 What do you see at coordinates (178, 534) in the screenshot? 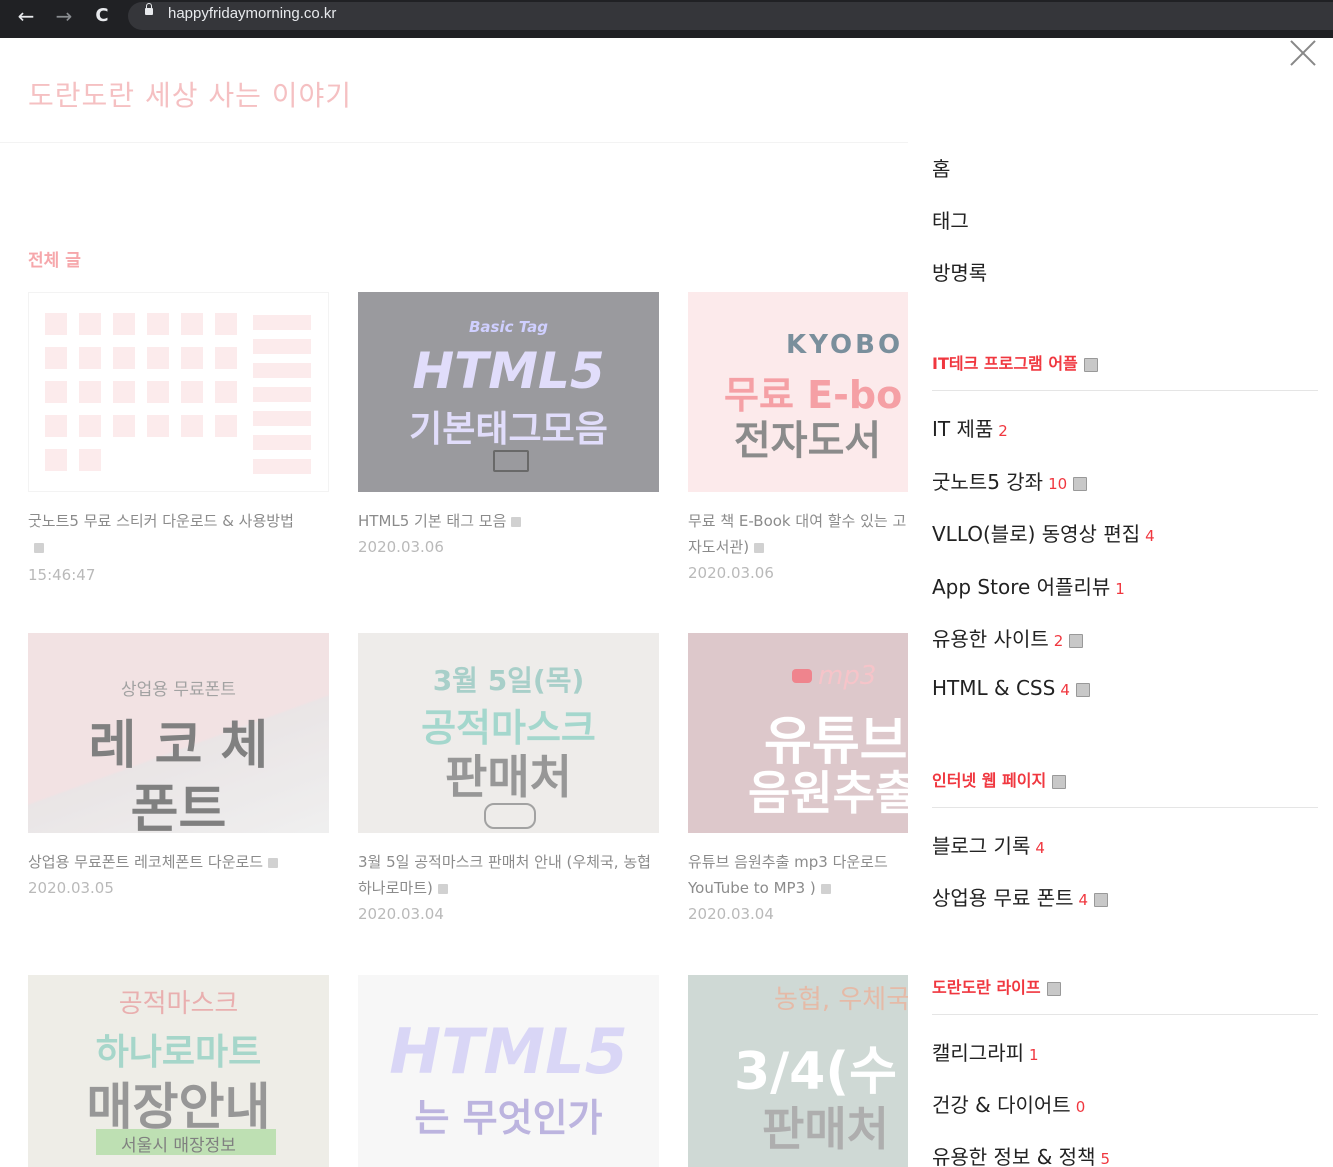
I see `post-title: 굿노트5 무료 스티커 다운로드 & 사용방법` at bounding box center [178, 534].